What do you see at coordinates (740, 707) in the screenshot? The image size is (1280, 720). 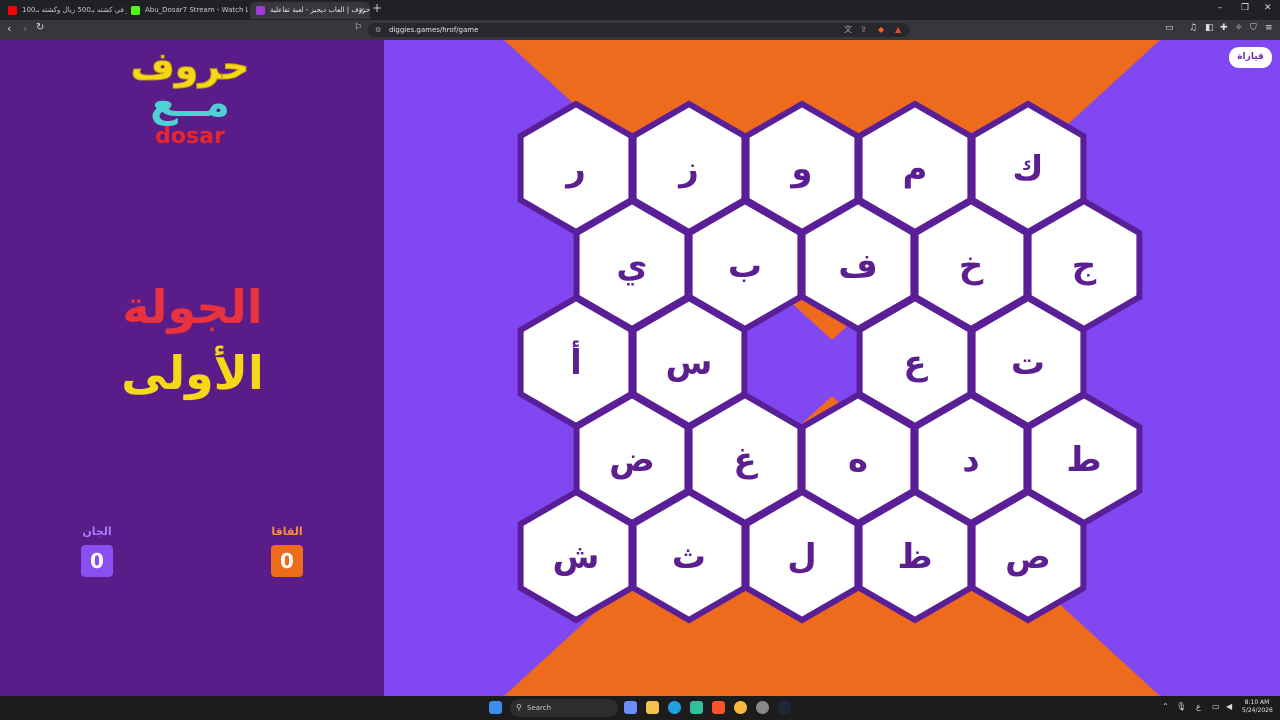 I see `discord-icon` at bounding box center [740, 707].